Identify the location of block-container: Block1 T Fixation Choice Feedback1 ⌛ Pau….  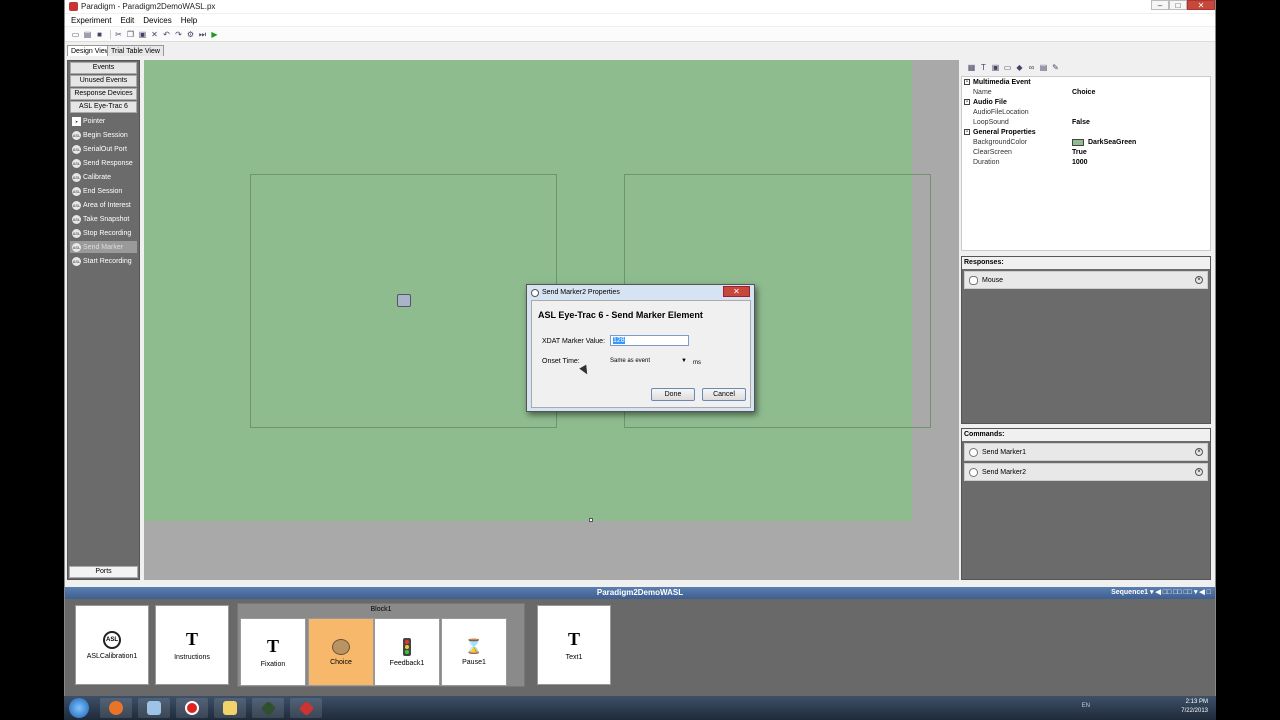
(381, 645).